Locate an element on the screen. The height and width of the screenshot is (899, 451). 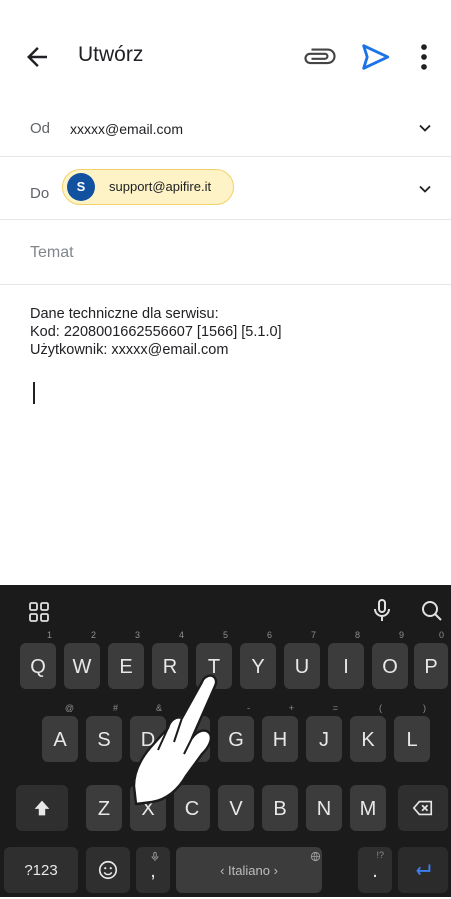
body-line: Dane techniczne dla serwisu: is located at coordinates (124, 314).